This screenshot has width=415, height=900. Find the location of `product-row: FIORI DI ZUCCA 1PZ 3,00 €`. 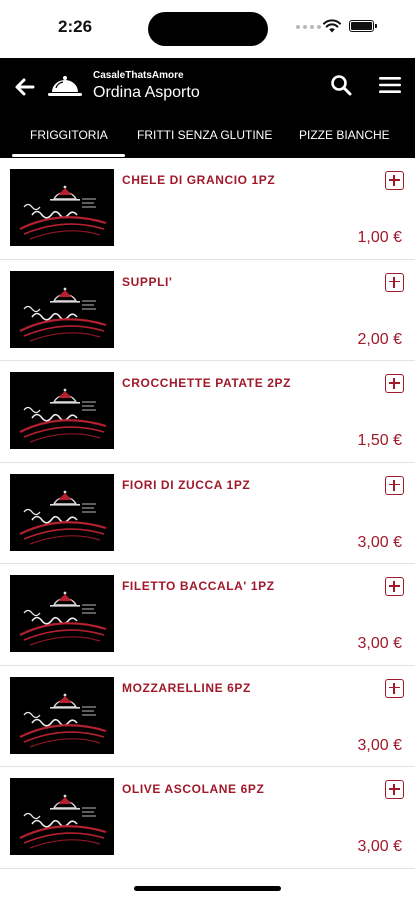

product-row: FIORI DI ZUCCA 1PZ 3,00 € is located at coordinates (207, 513).